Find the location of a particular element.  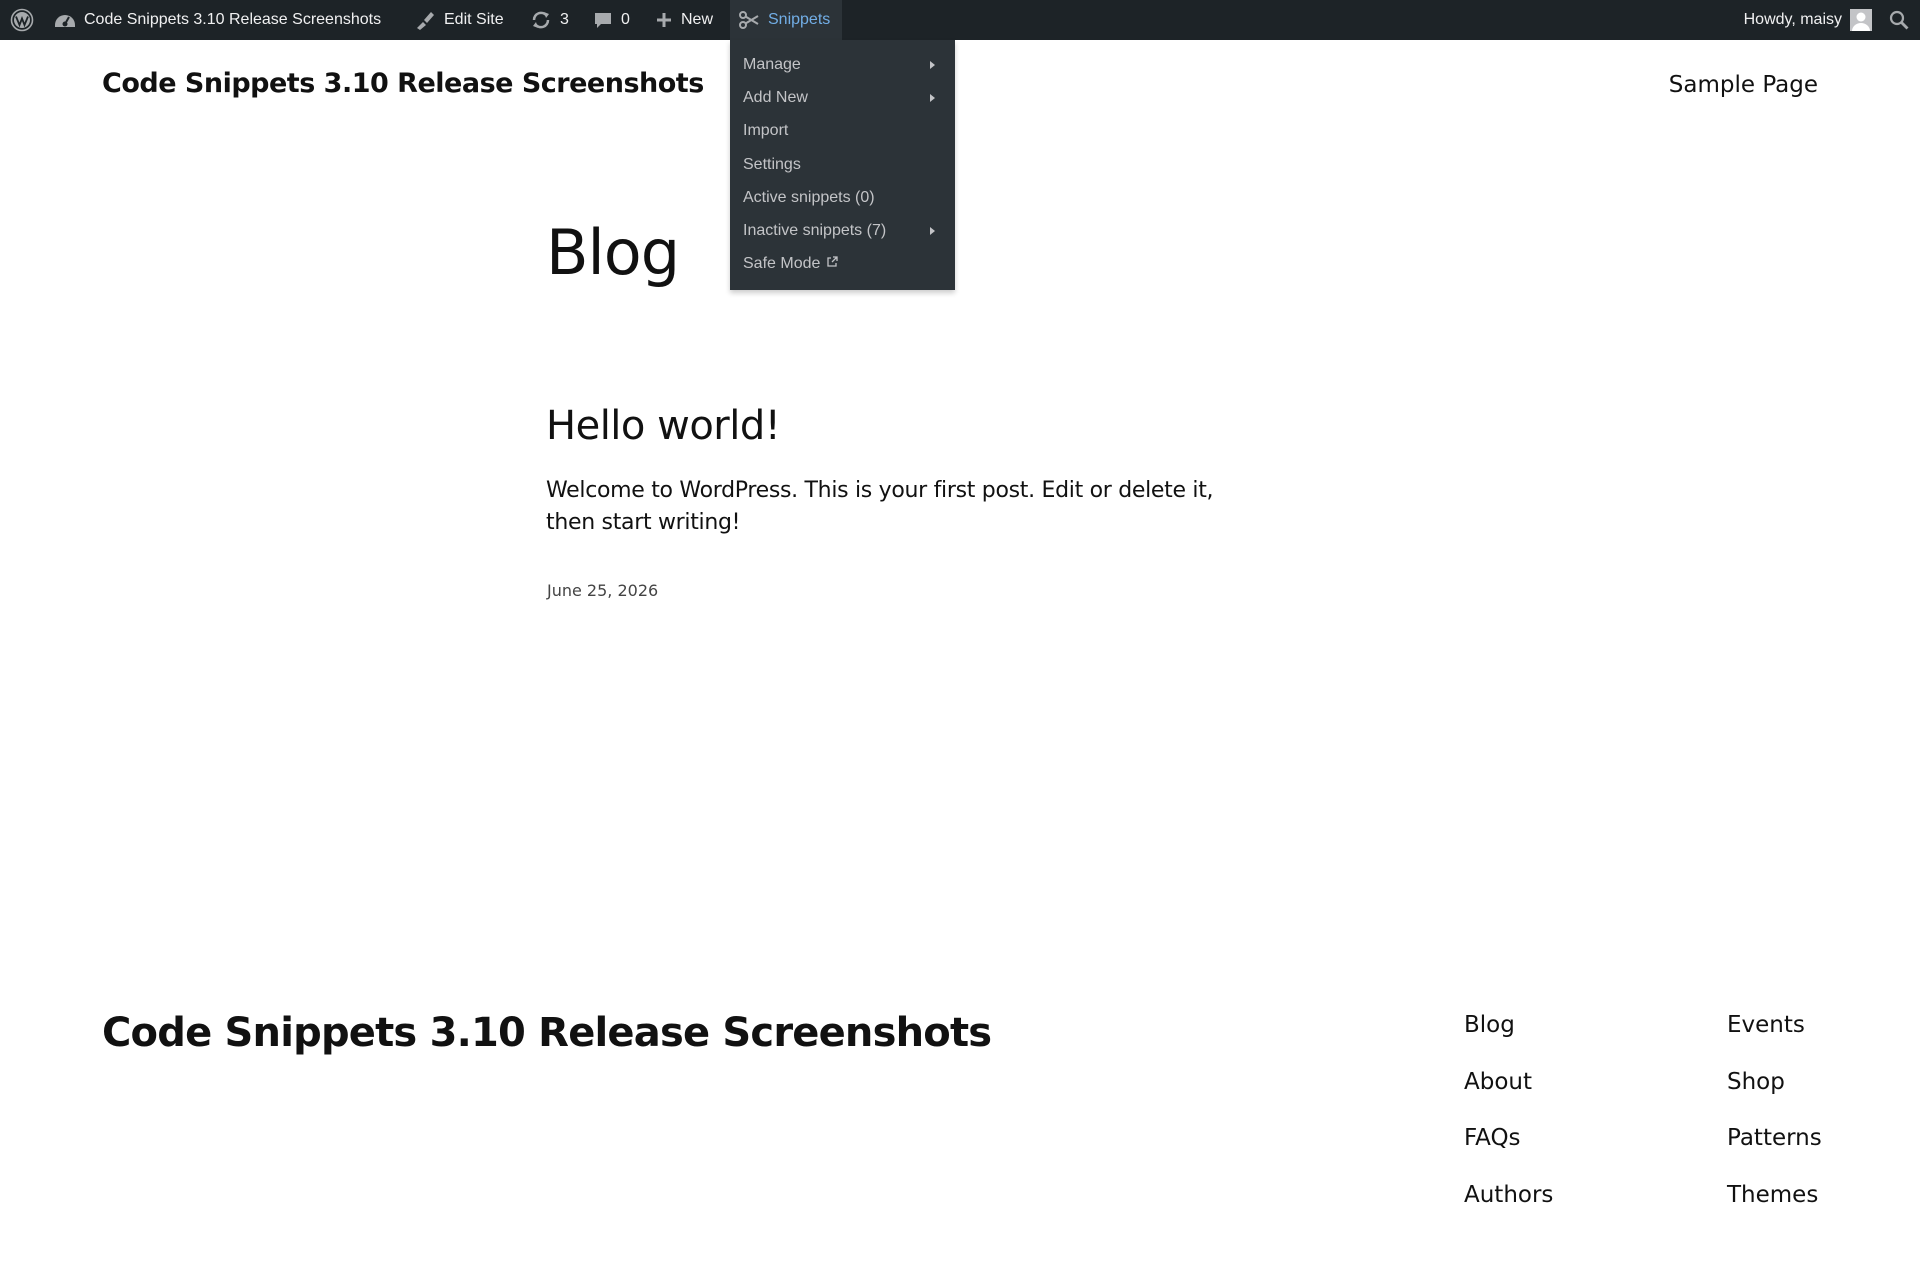

menu-item-settings: Settings is located at coordinates (842, 164).